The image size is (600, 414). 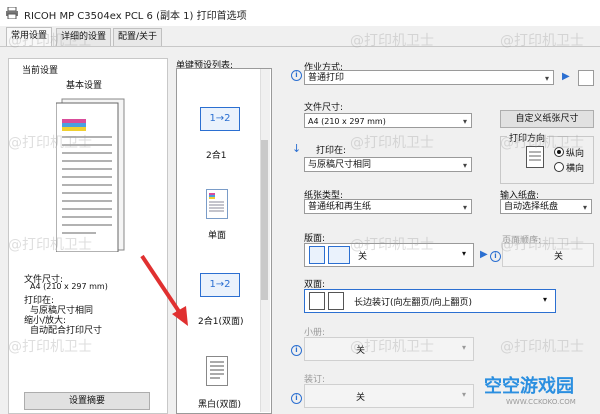 I want to click on tab-strip: 常用设置 详细的设置 配置/关于, so click(x=300, y=37).